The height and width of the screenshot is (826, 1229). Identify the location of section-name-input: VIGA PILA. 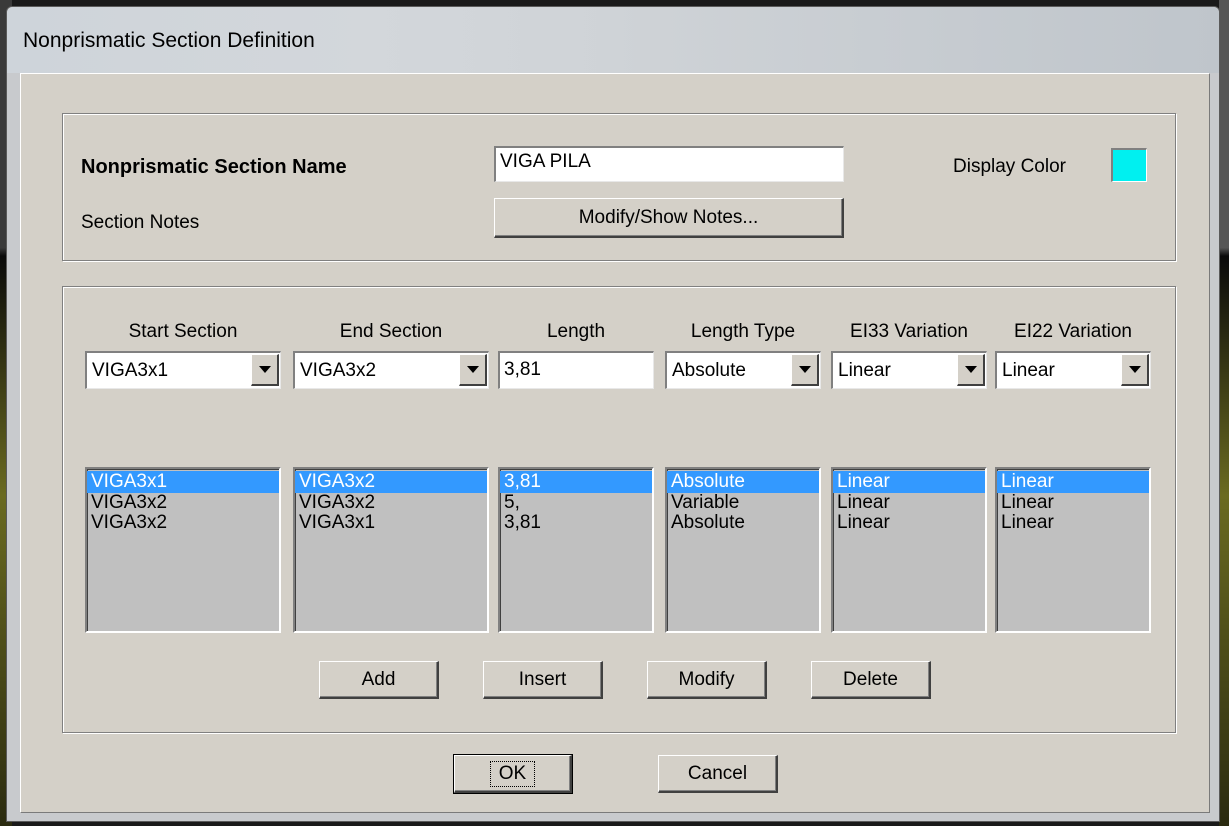
(669, 164).